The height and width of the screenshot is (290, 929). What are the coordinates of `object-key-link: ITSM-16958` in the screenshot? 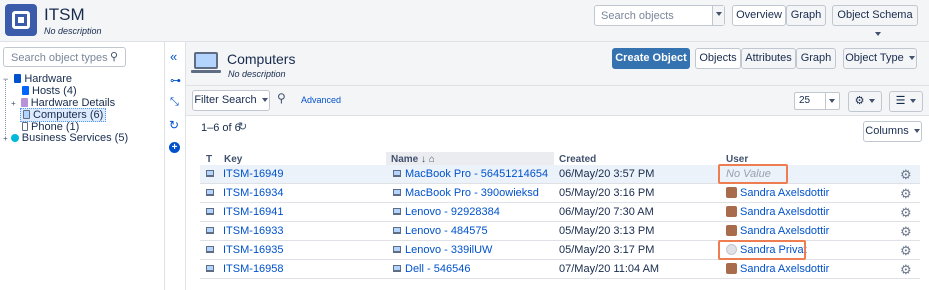 It's located at (253, 269).